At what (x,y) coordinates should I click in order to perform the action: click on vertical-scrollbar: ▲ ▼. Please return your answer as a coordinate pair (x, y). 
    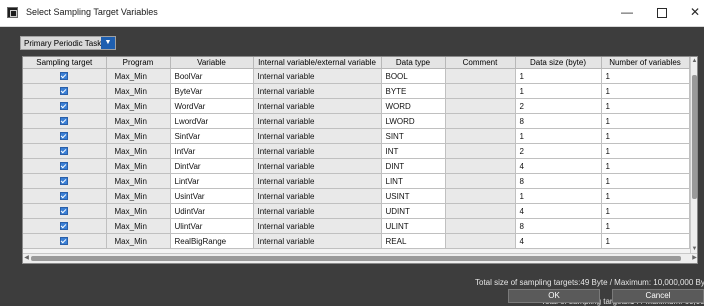
    Looking at the image, I should click on (693, 155).